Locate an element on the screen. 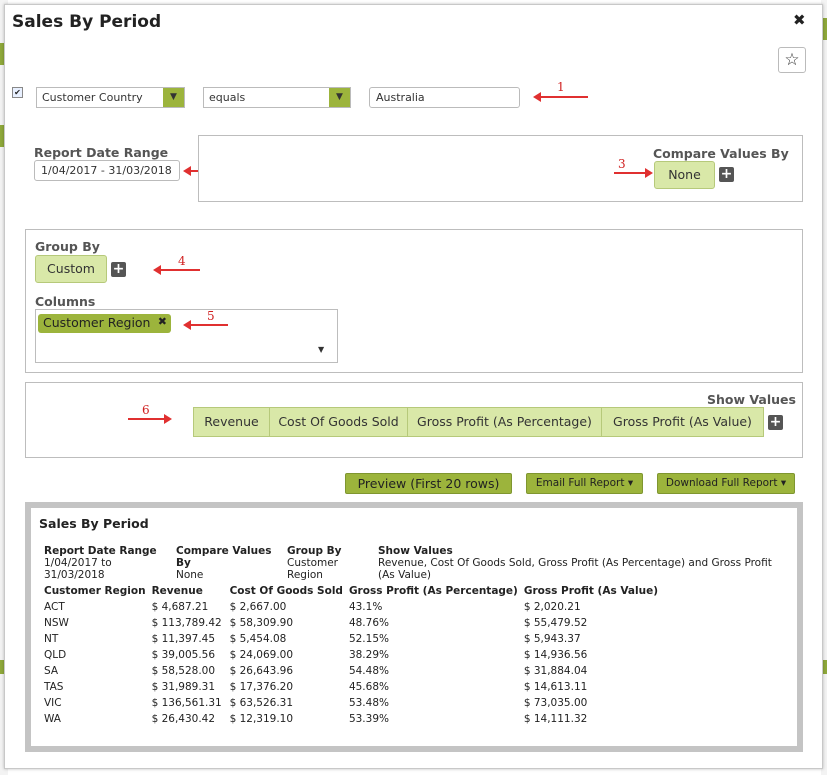 The image size is (827, 775). annotation-number-4: 4 is located at coordinates (182, 261).